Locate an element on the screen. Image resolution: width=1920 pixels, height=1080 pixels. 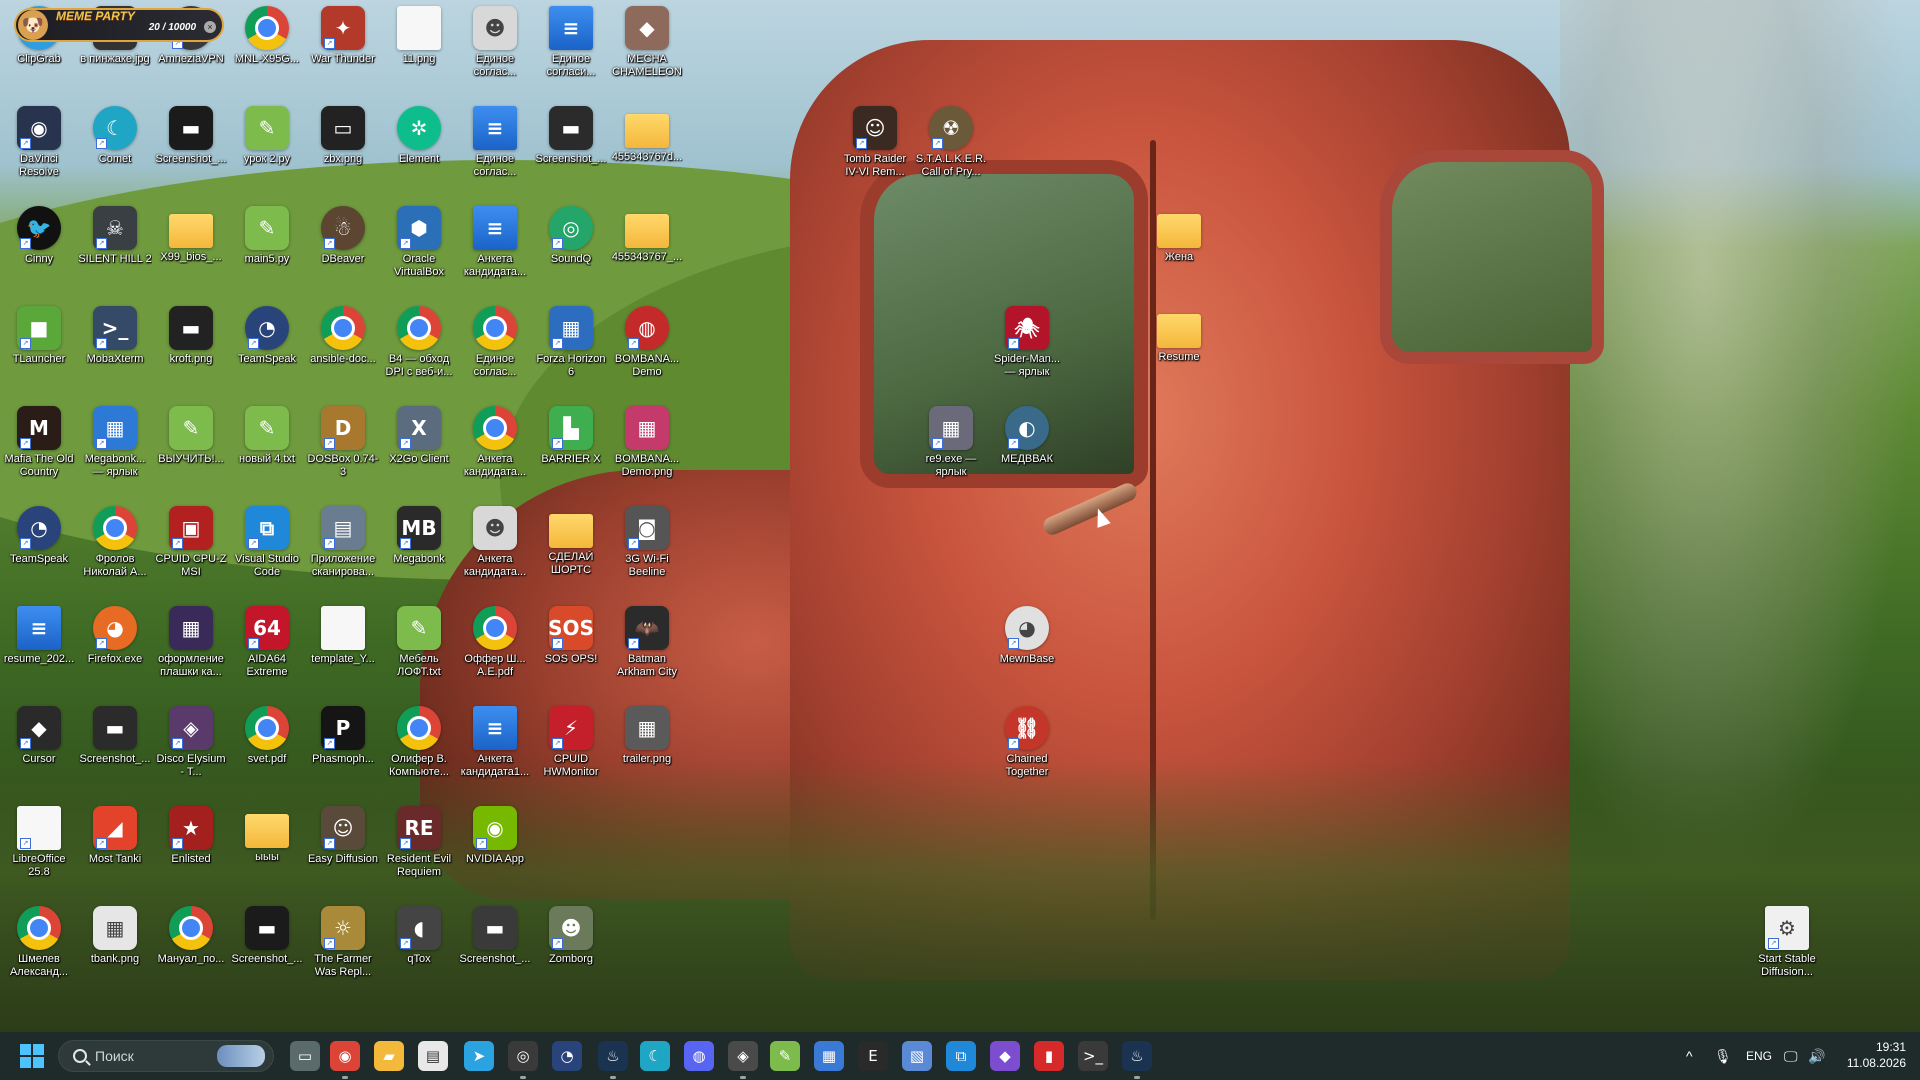
desktop-icon: ◕ ↗ MewnBase is located at coordinates (1027, 648).